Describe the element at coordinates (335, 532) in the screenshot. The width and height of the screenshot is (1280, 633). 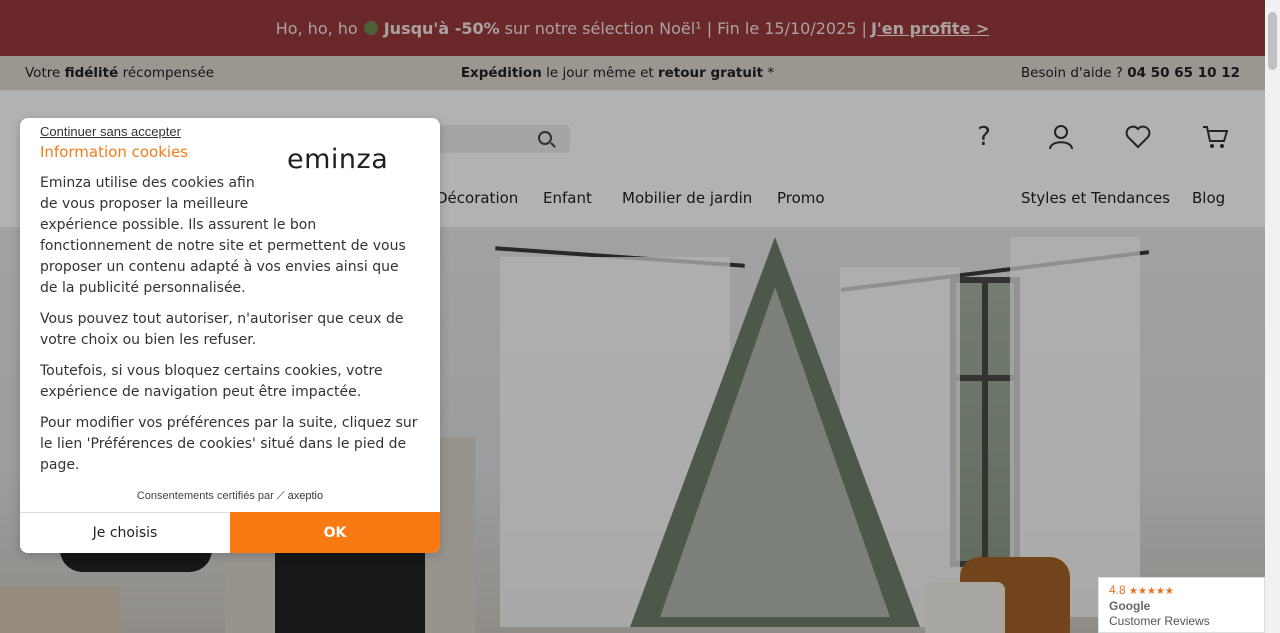
I see `ok-button: OK` at that location.